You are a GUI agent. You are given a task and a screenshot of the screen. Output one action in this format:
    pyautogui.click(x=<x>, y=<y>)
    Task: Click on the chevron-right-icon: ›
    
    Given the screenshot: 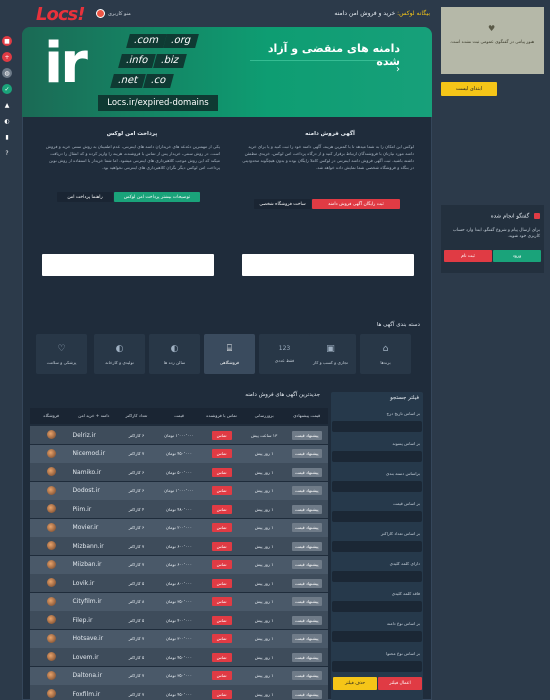 What is the action you would take?
    pyautogui.click(x=398, y=69)
    